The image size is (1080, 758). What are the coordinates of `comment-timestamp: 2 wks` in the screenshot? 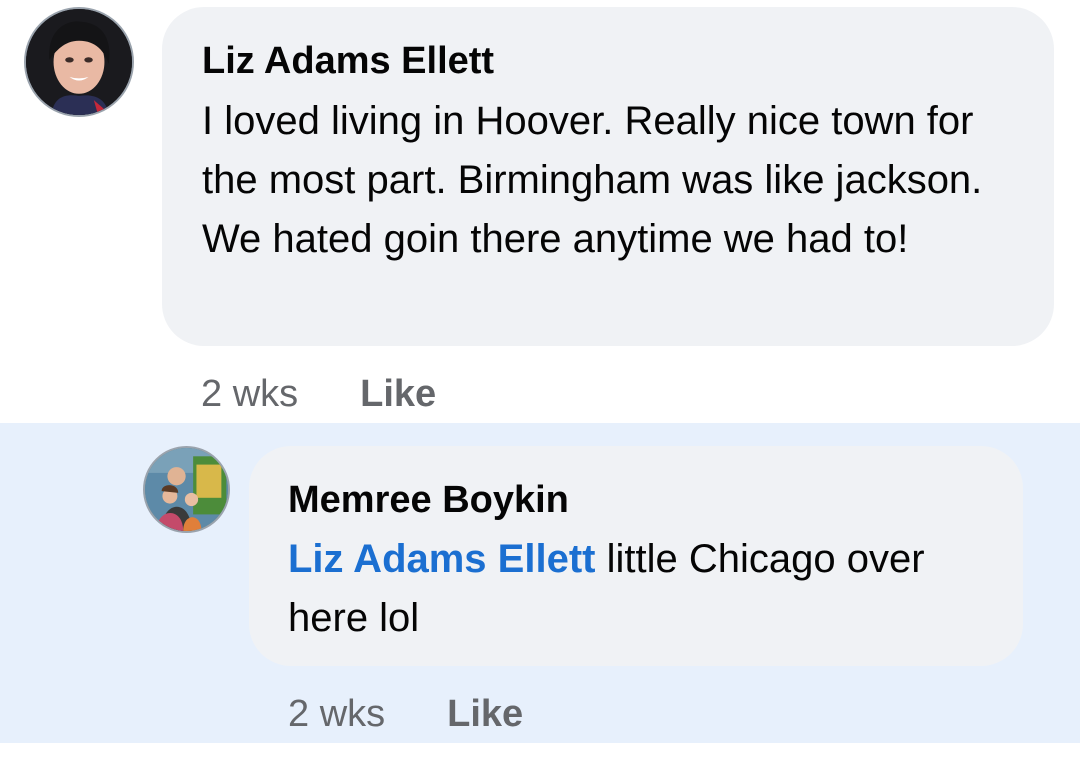 It's located at (249, 394).